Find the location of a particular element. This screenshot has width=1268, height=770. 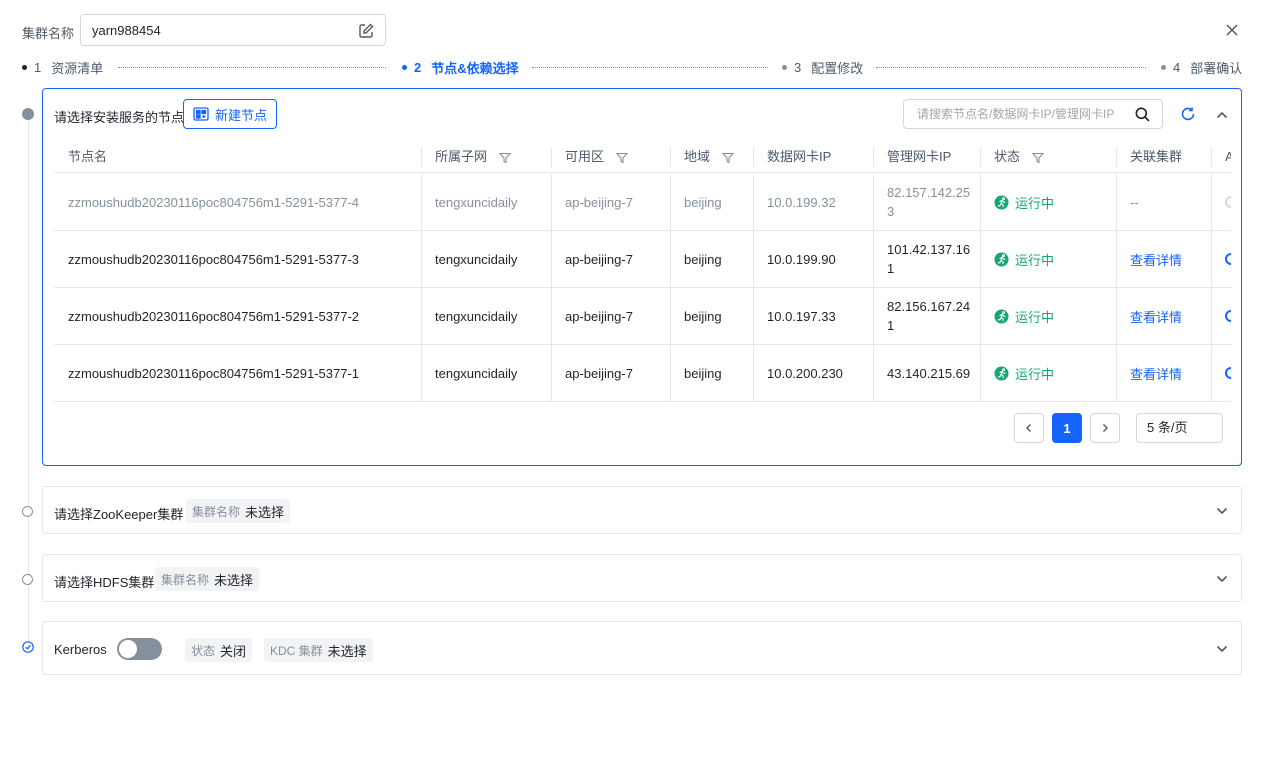

step-2: 2 节点&依赖选择 is located at coordinates (460, 67).